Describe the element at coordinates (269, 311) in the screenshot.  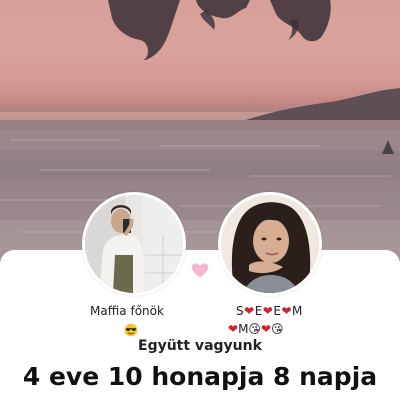
I see `partner-right-name-line1: S❤E❤E❤M` at that location.